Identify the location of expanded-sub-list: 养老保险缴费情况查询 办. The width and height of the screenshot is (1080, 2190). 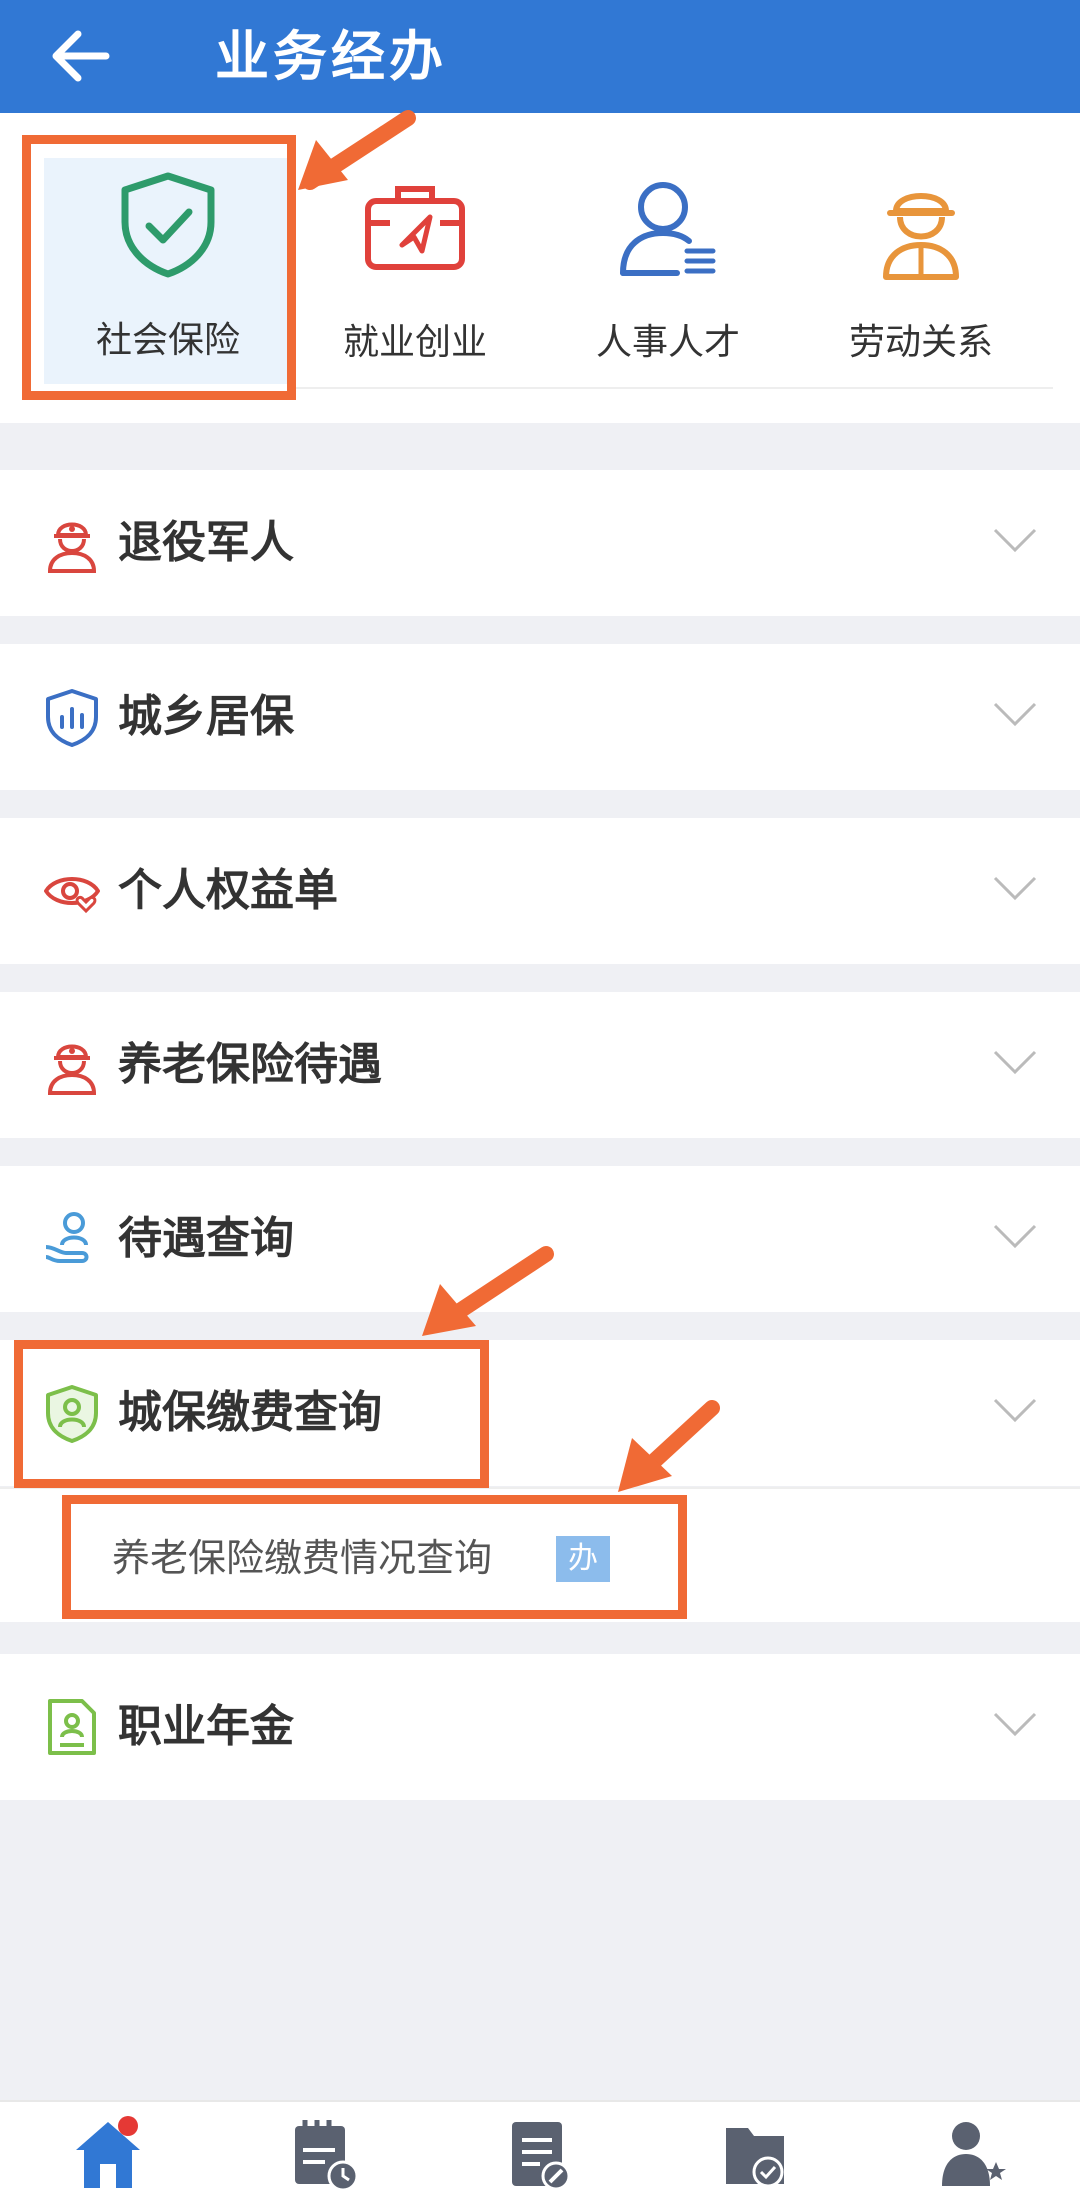
(540, 1554).